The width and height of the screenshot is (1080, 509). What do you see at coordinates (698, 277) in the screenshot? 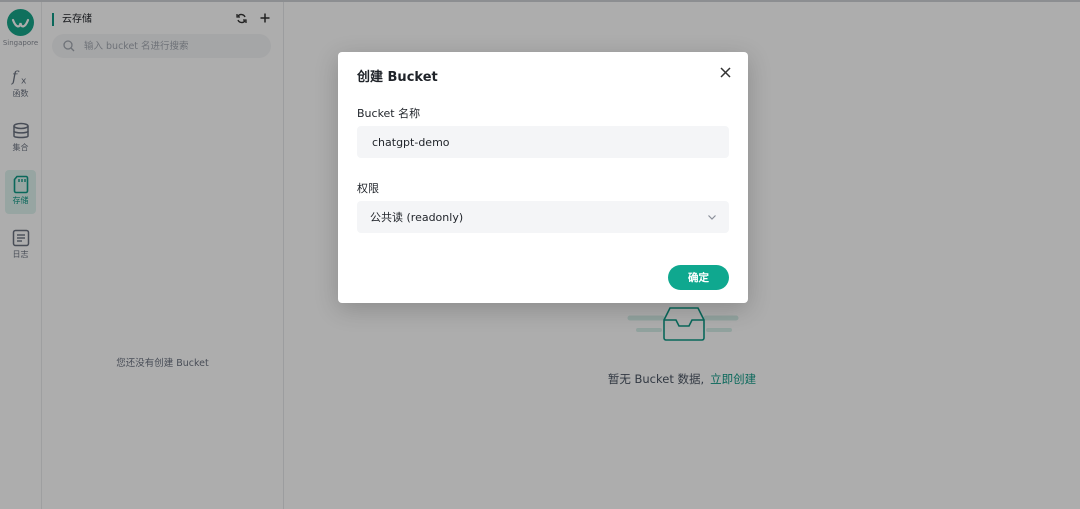
I see `confirm-button: 确定` at bounding box center [698, 277].